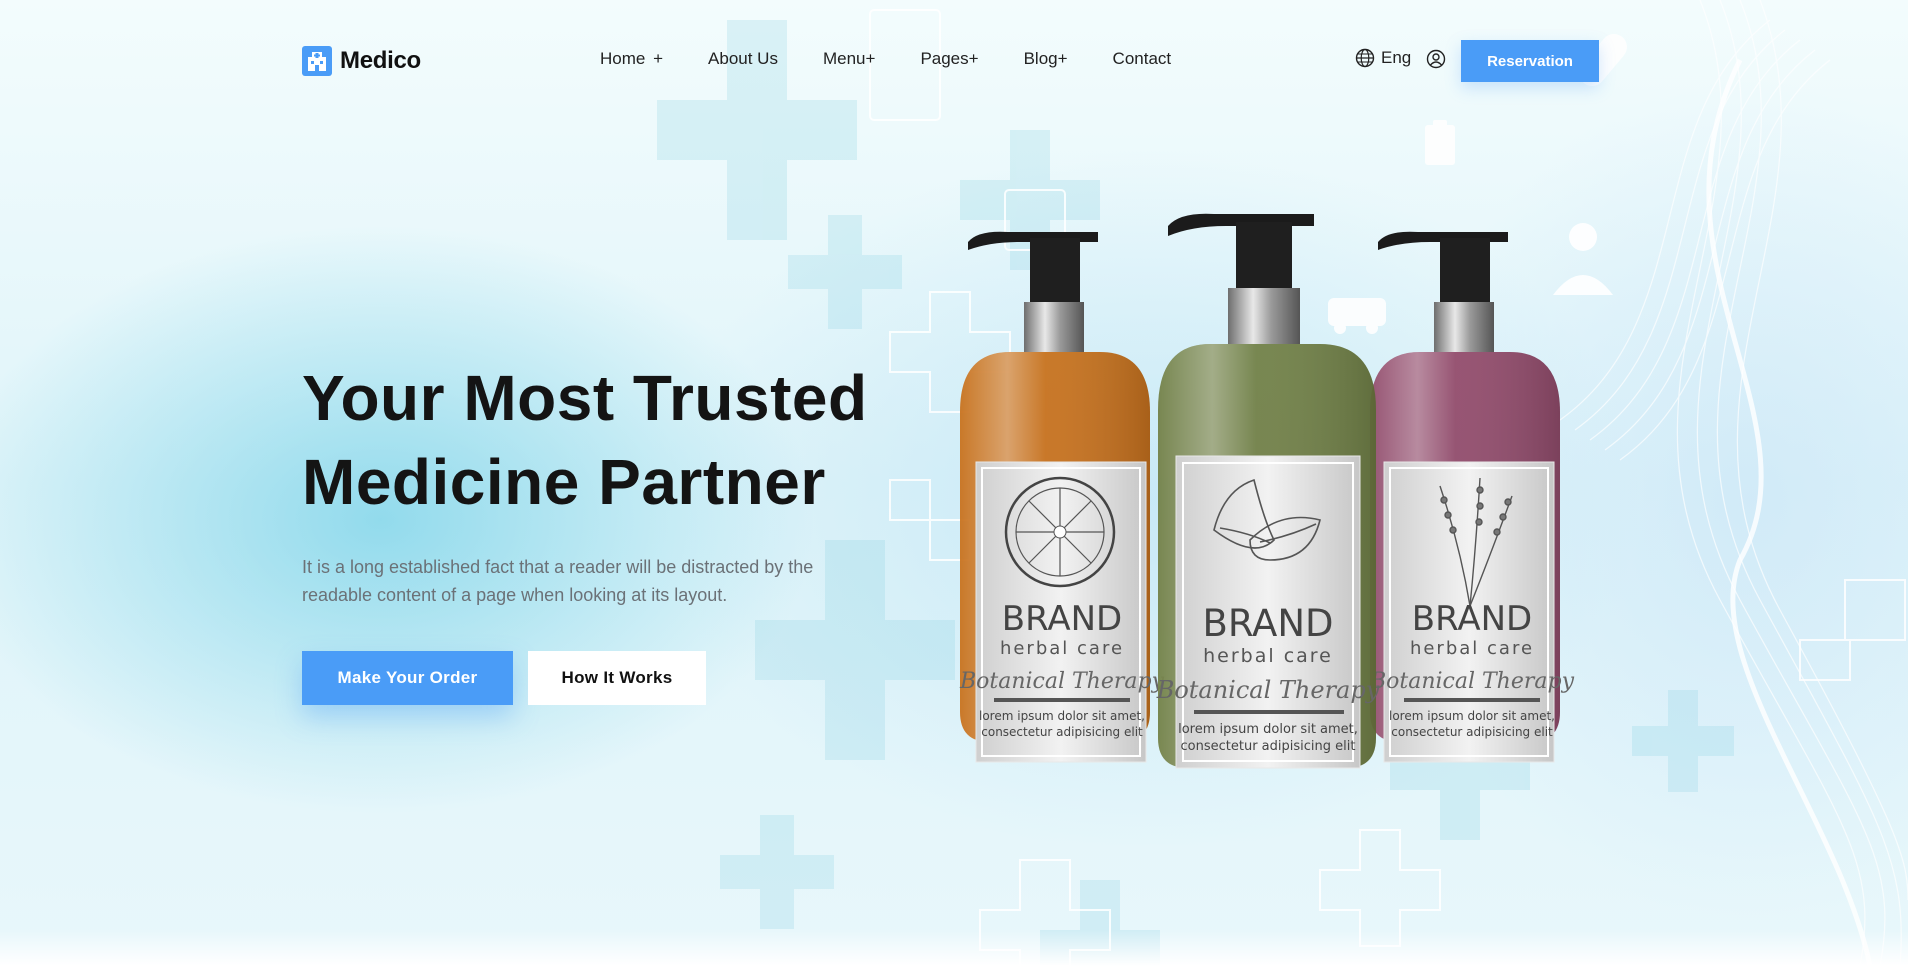  I want to click on nav-item-contact: Contact, so click(1142, 59).